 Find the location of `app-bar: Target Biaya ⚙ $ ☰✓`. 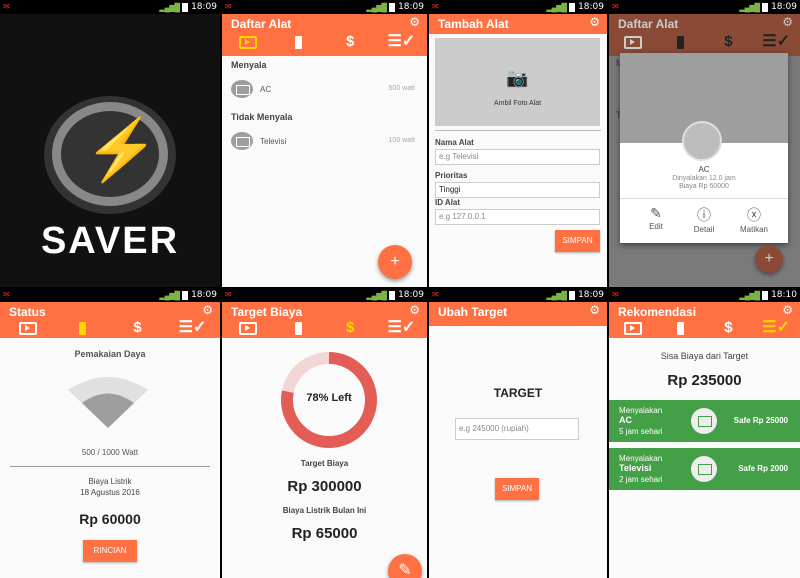

app-bar: Target Biaya ⚙ $ ☰✓ is located at coordinates (324, 320).